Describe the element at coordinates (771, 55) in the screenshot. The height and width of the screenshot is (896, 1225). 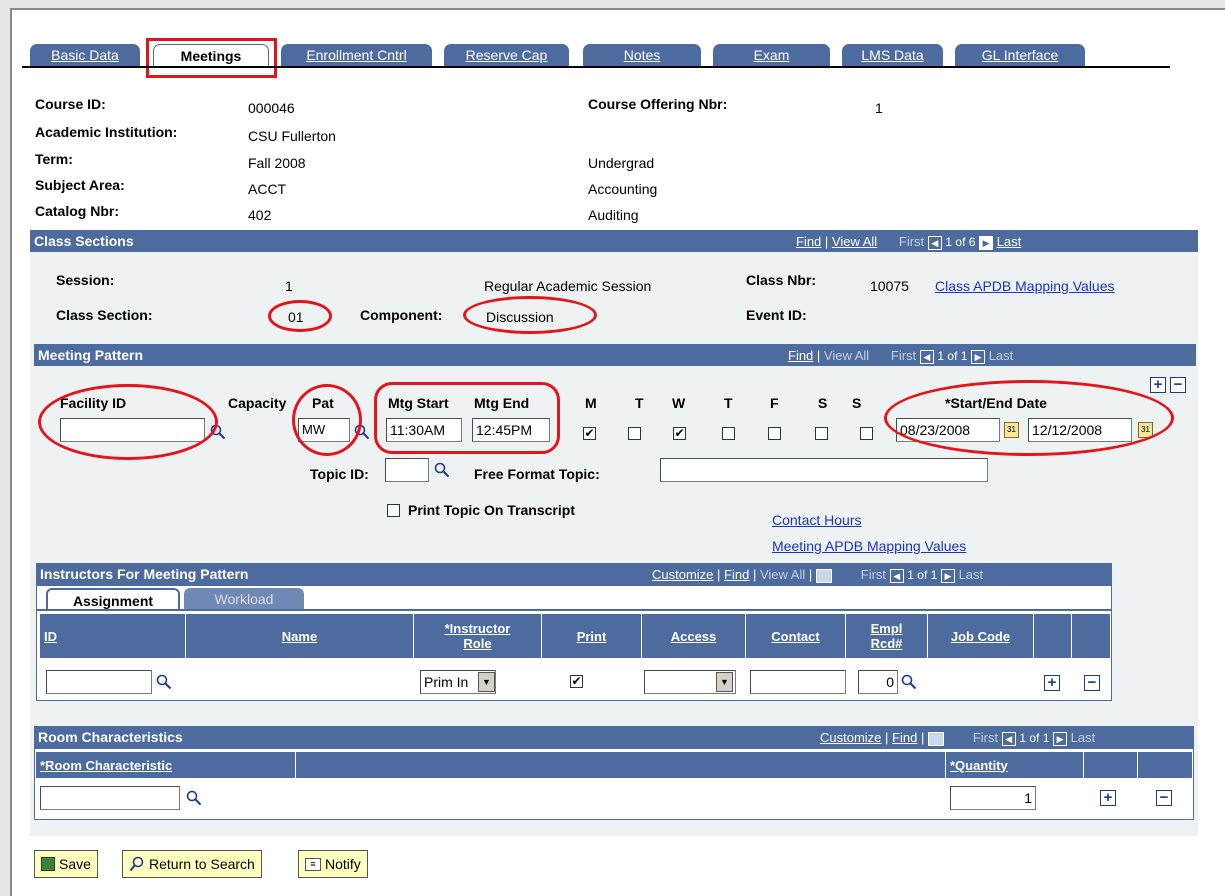
I see `tab-exam: Exam` at that location.